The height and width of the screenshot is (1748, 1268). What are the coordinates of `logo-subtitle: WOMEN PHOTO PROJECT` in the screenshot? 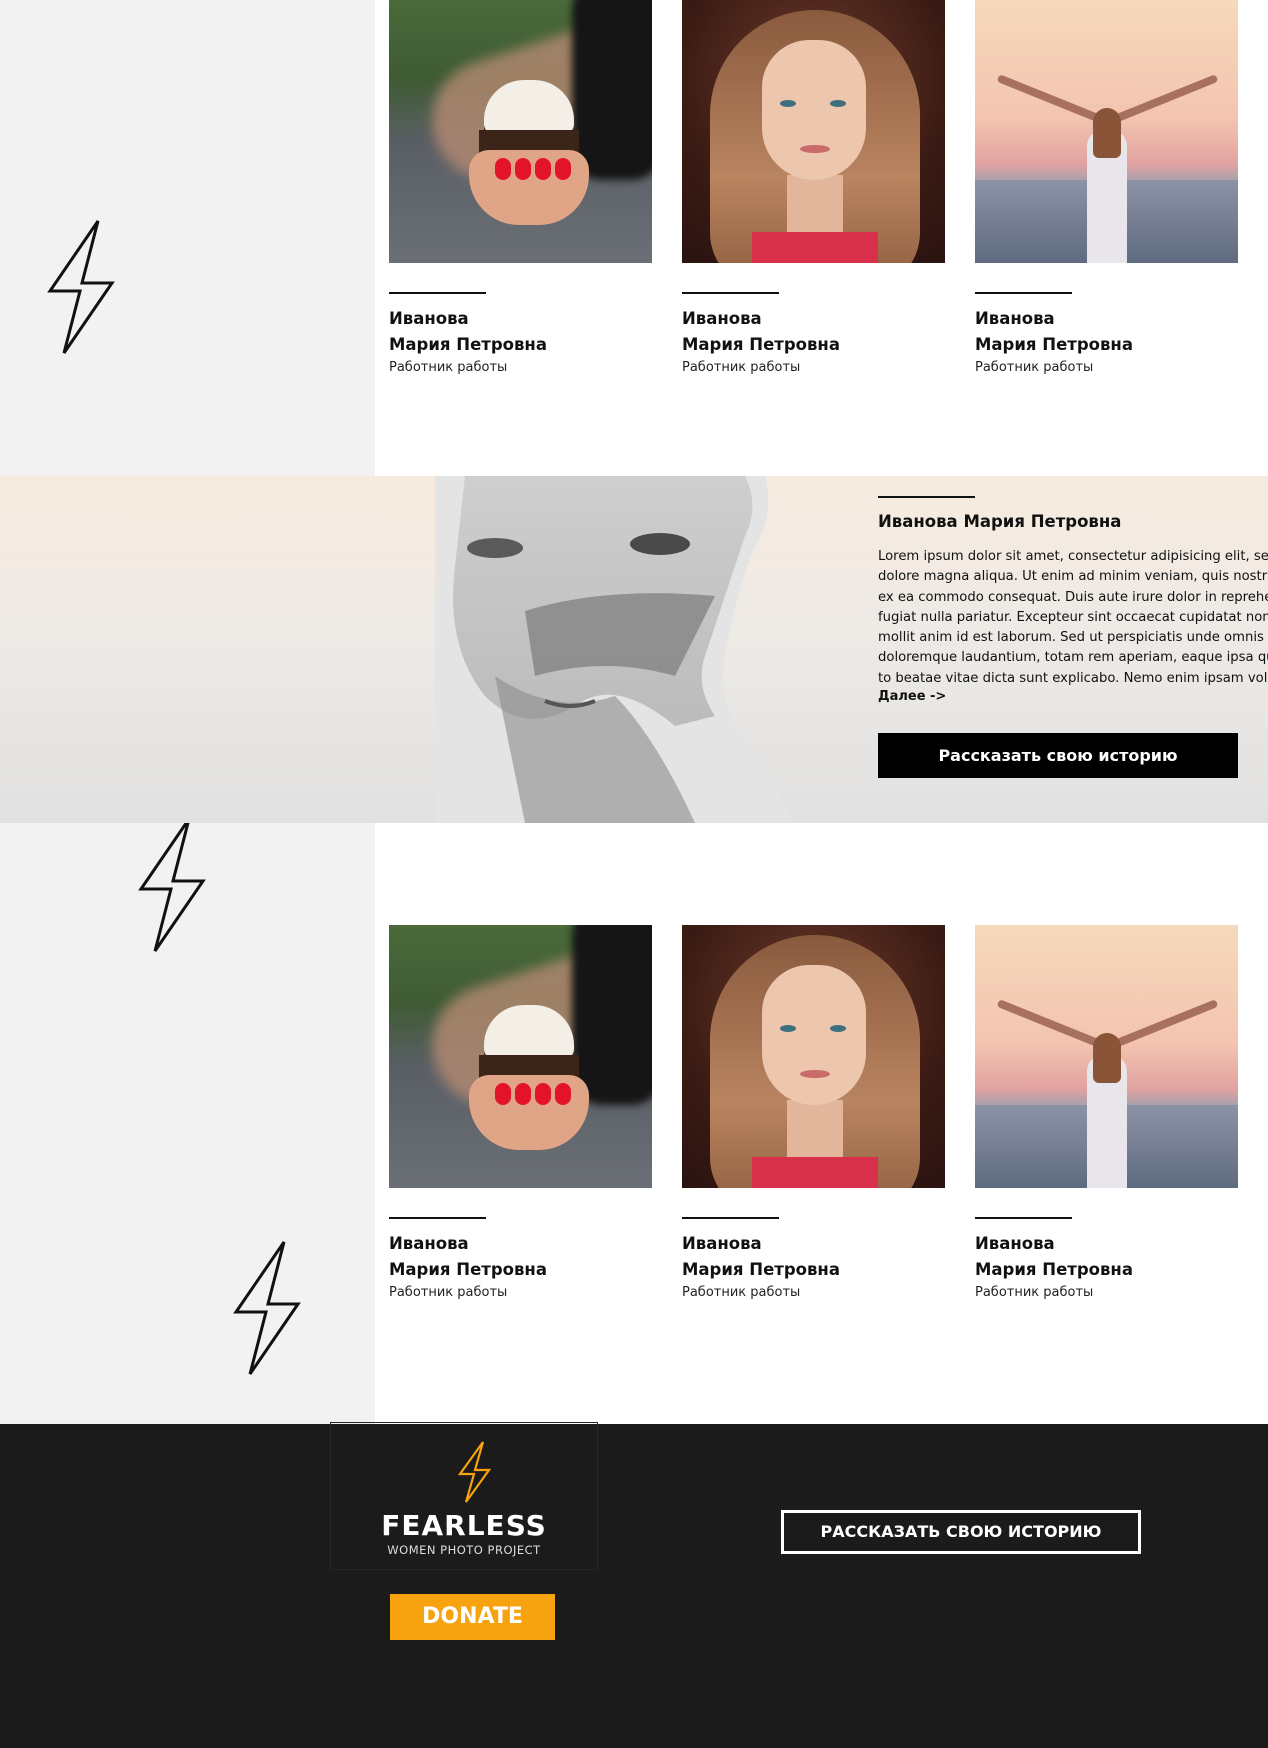 It's located at (464, 1550).